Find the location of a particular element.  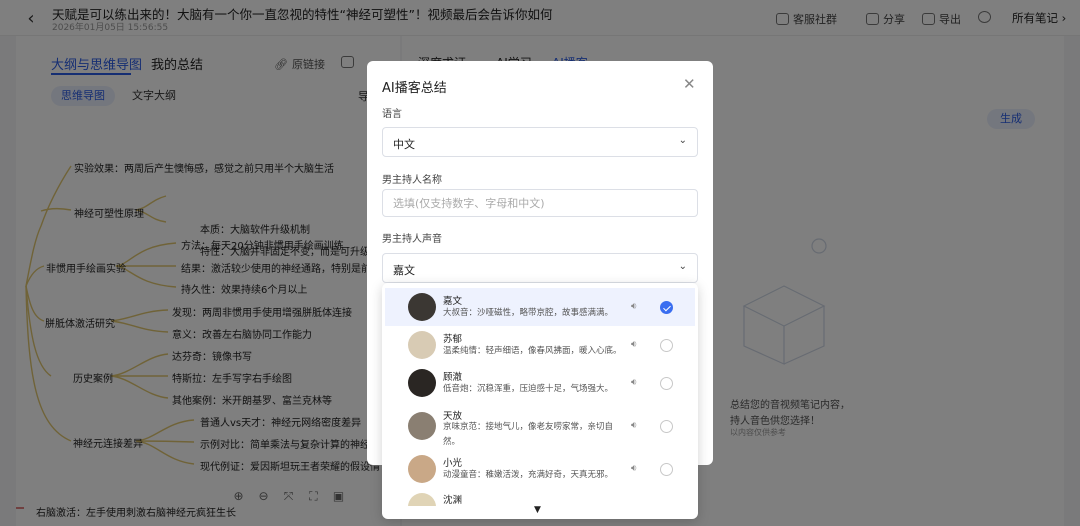

dialog-title: AI播客总结 is located at coordinates (414, 88).